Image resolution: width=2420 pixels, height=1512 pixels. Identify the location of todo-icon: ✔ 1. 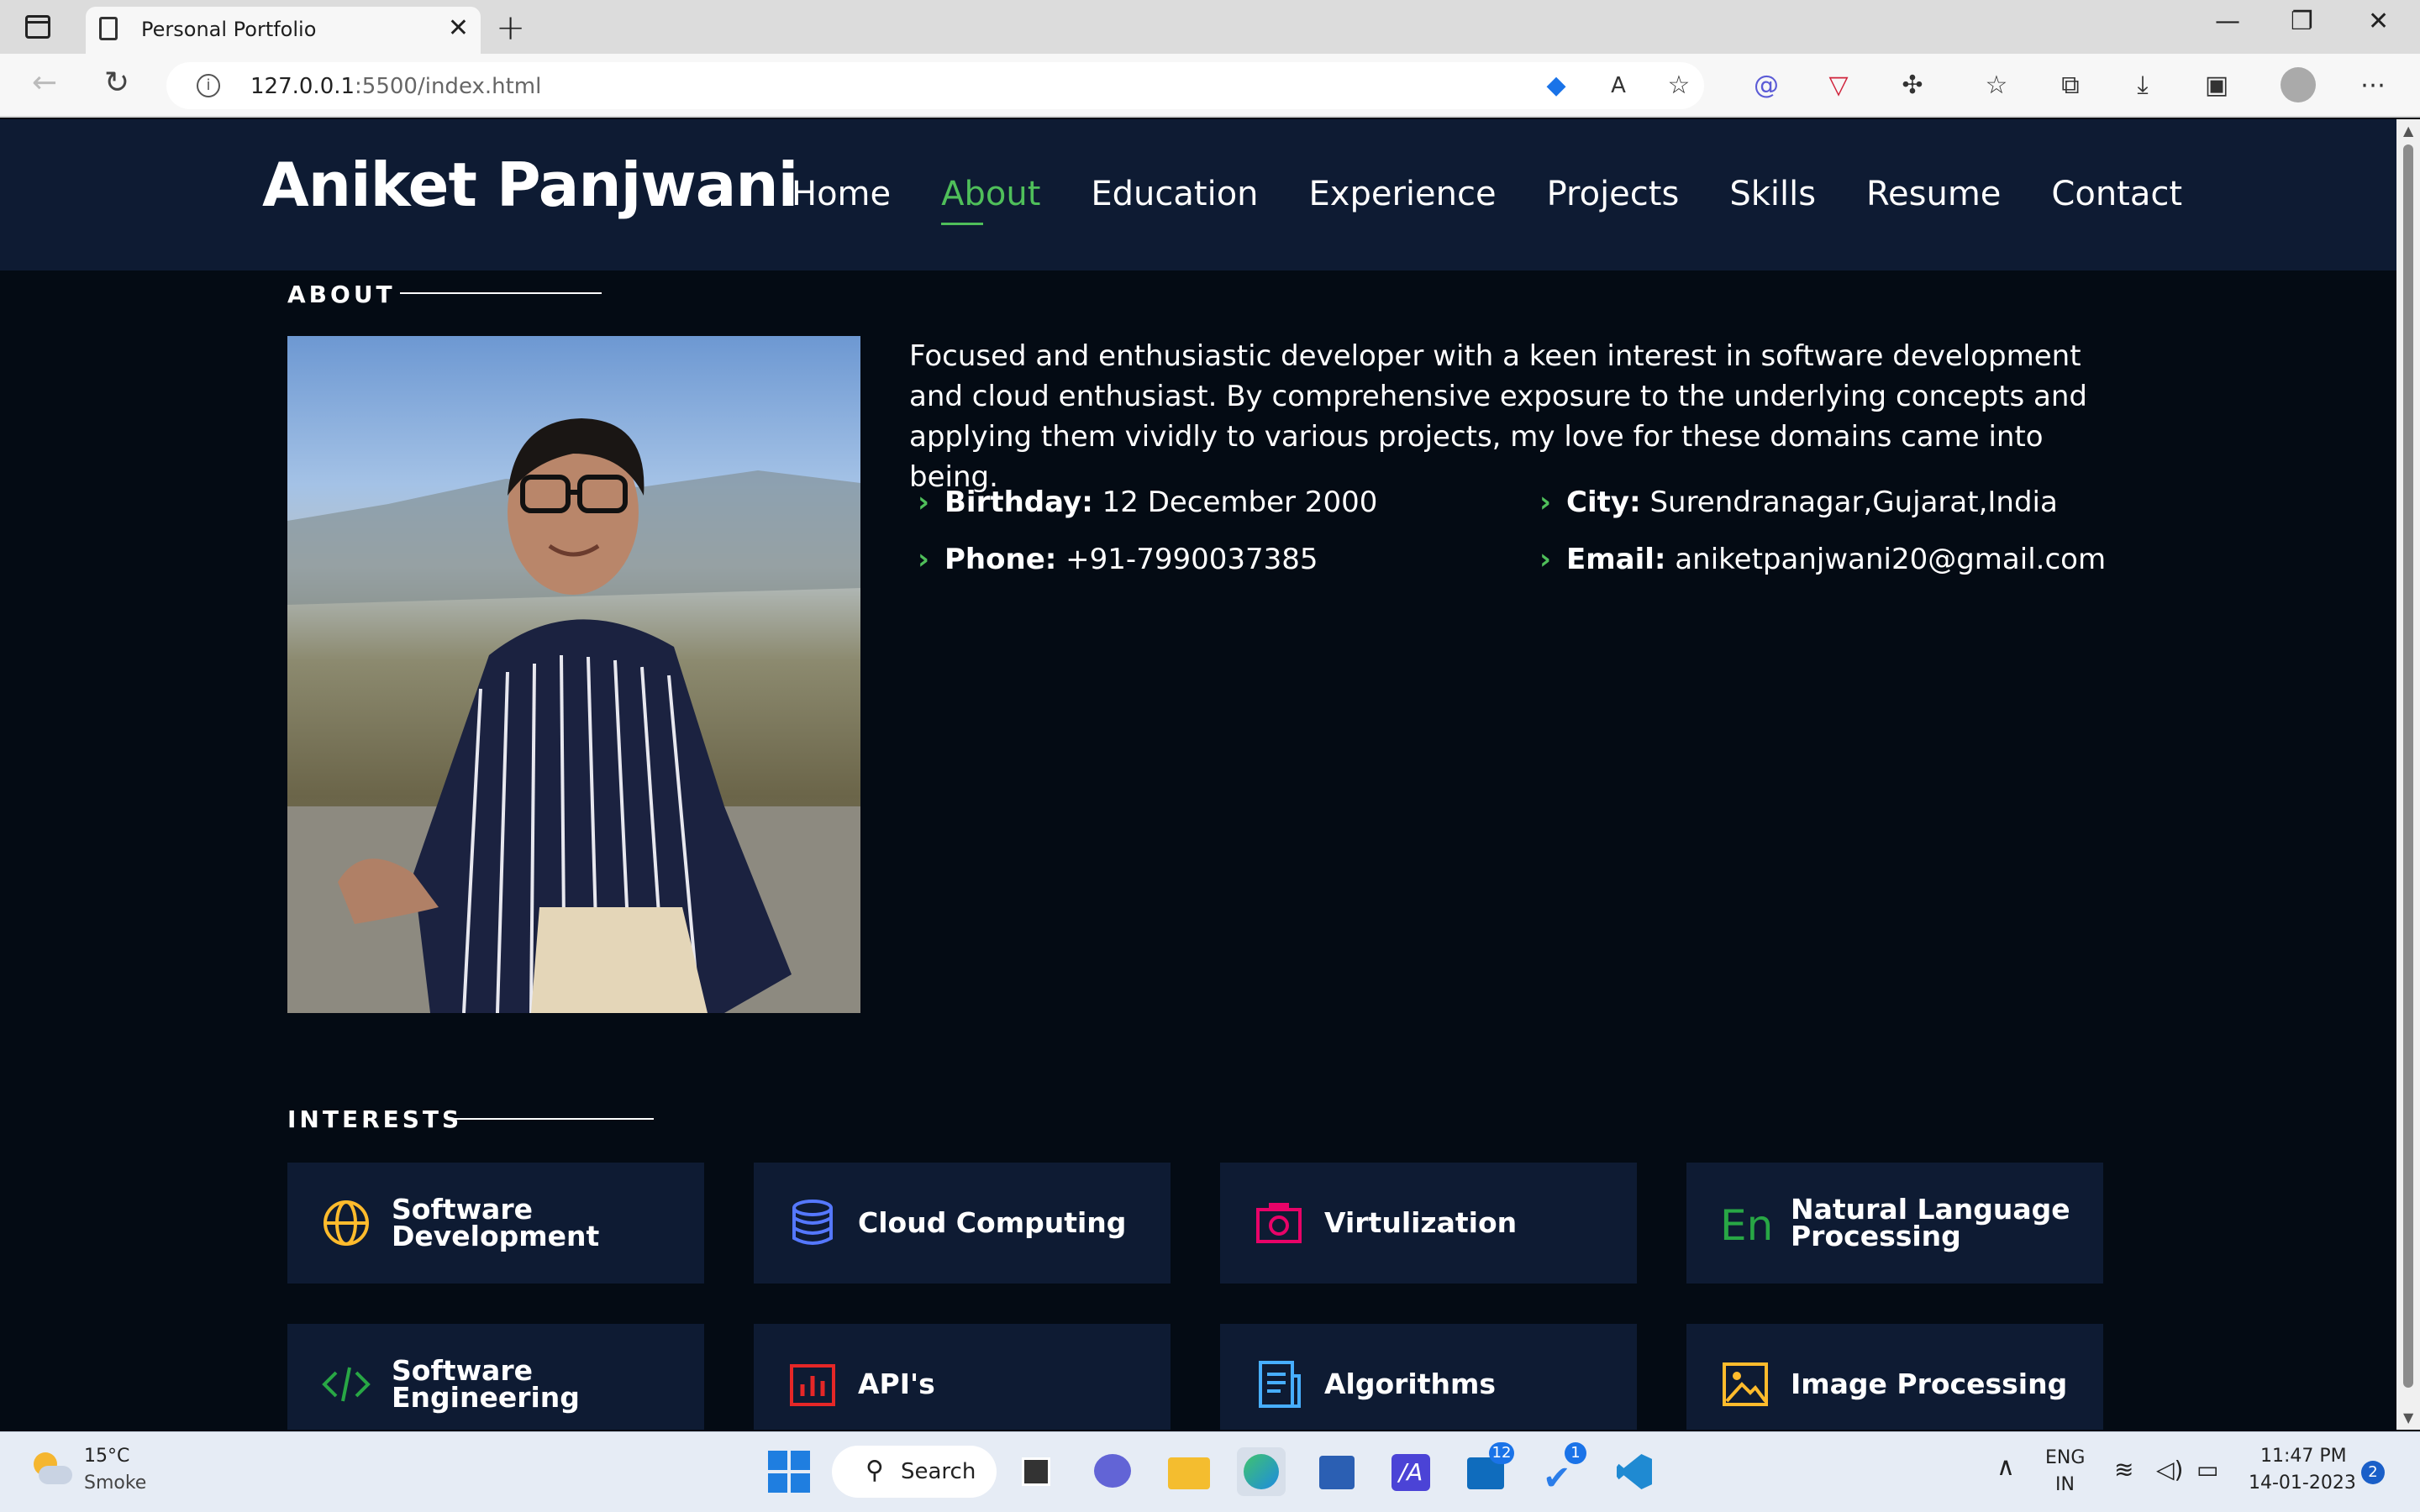
(1561, 1470).